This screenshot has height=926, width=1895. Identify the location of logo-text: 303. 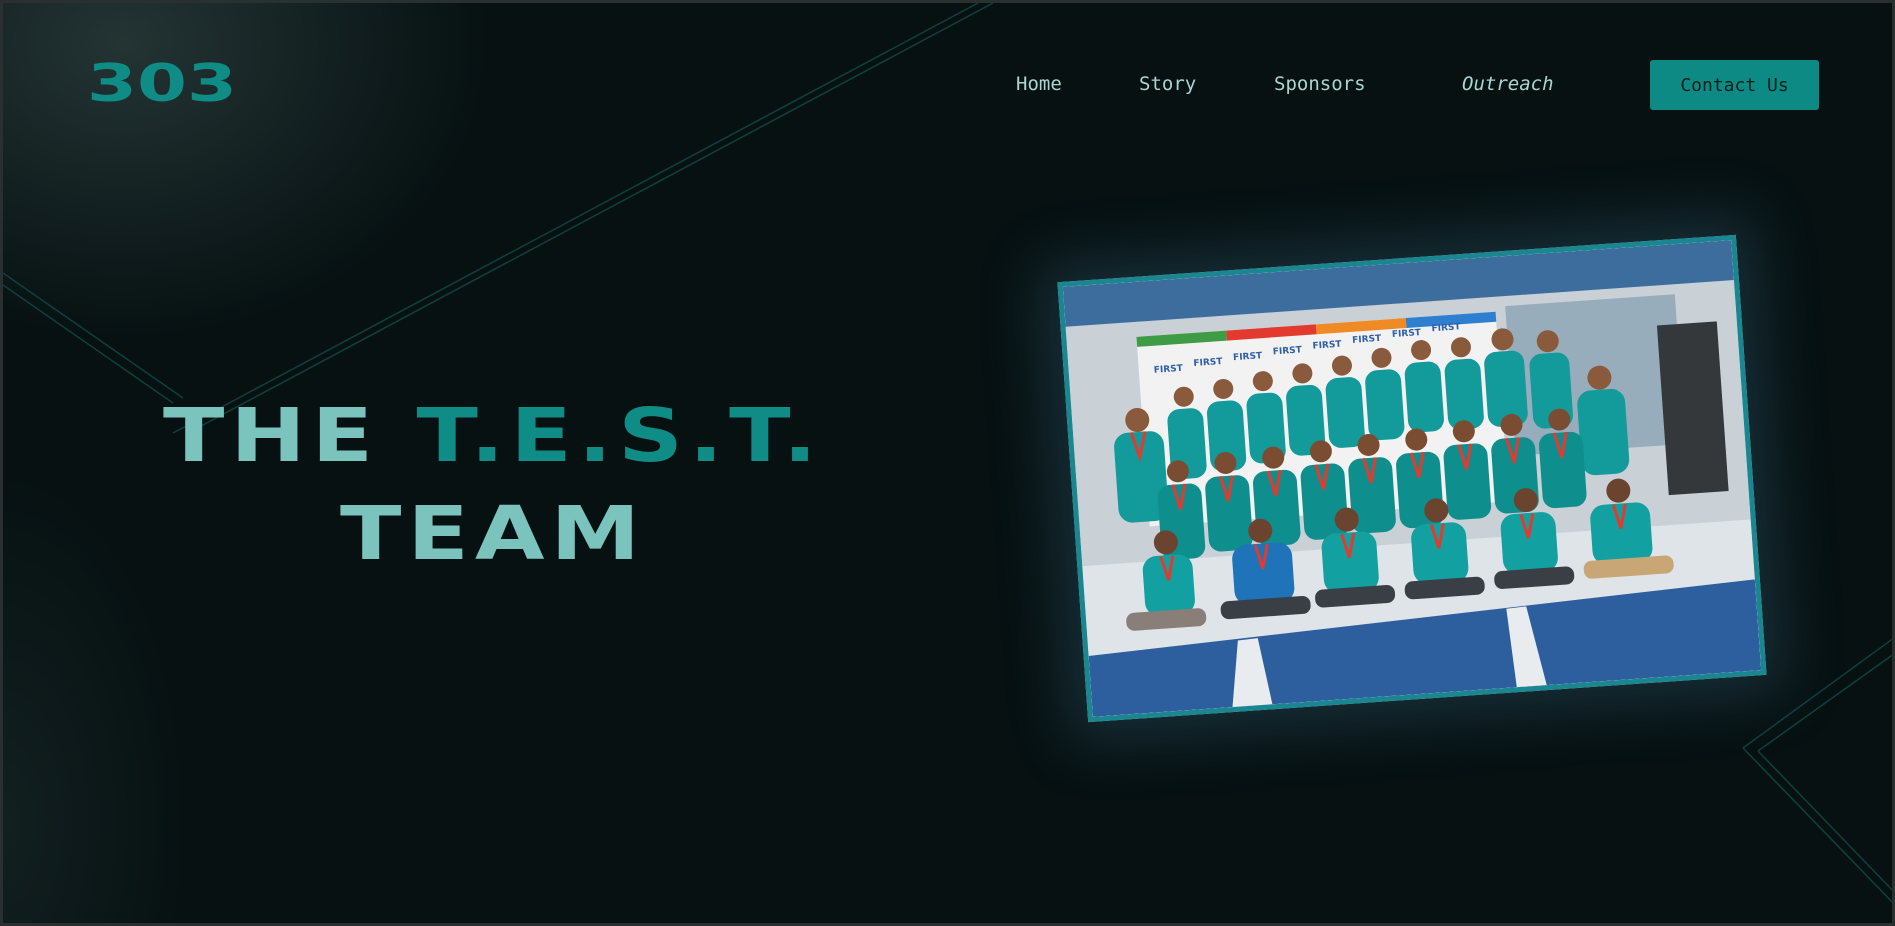
(162, 84).